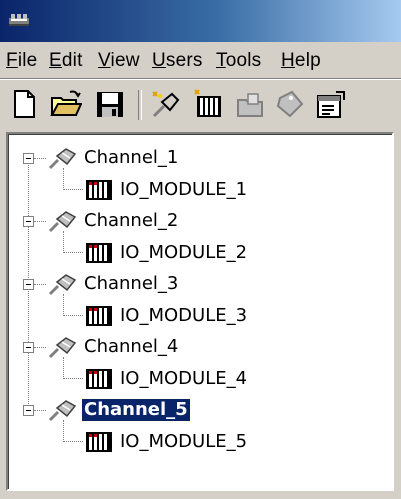 The image size is (401, 499). Describe the element at coordinates (159, 60) in the screenshot. I see `menu-users-accel: U` at that location.